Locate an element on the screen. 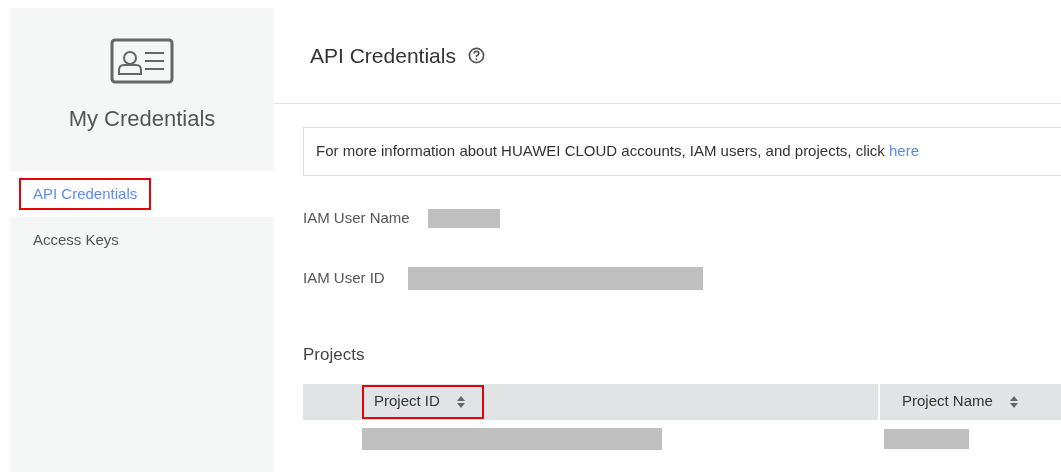  page-title: API Credentials is located at coordinates (383, 55).